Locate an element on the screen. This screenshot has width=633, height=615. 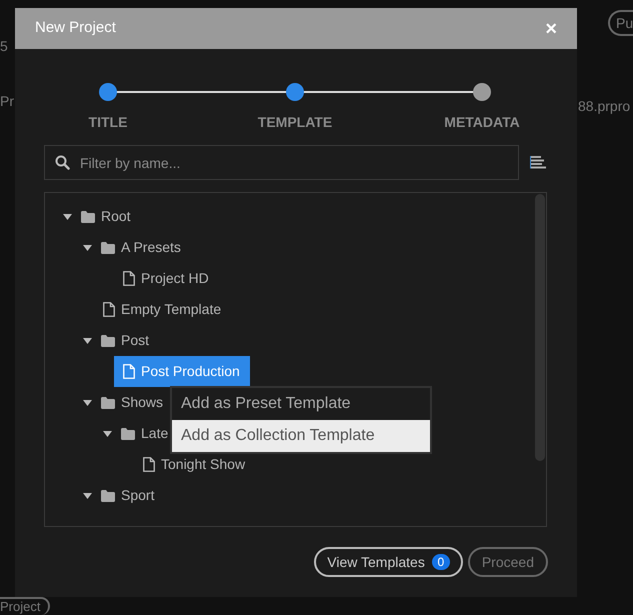
tree-item: Project HD is located at coordinates (166, 278).